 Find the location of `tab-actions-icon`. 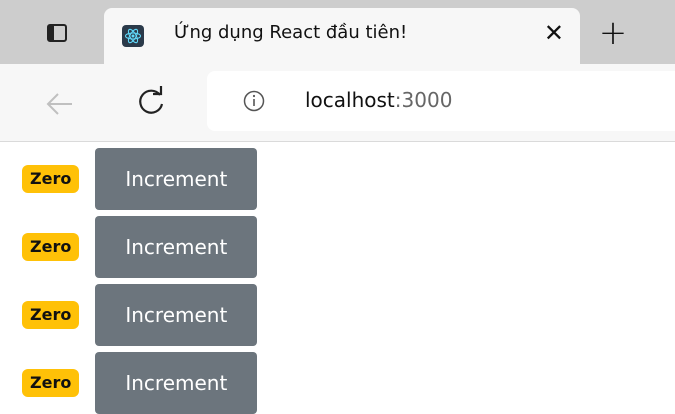

tab-actions-icon is located at coordinates (57, 33).